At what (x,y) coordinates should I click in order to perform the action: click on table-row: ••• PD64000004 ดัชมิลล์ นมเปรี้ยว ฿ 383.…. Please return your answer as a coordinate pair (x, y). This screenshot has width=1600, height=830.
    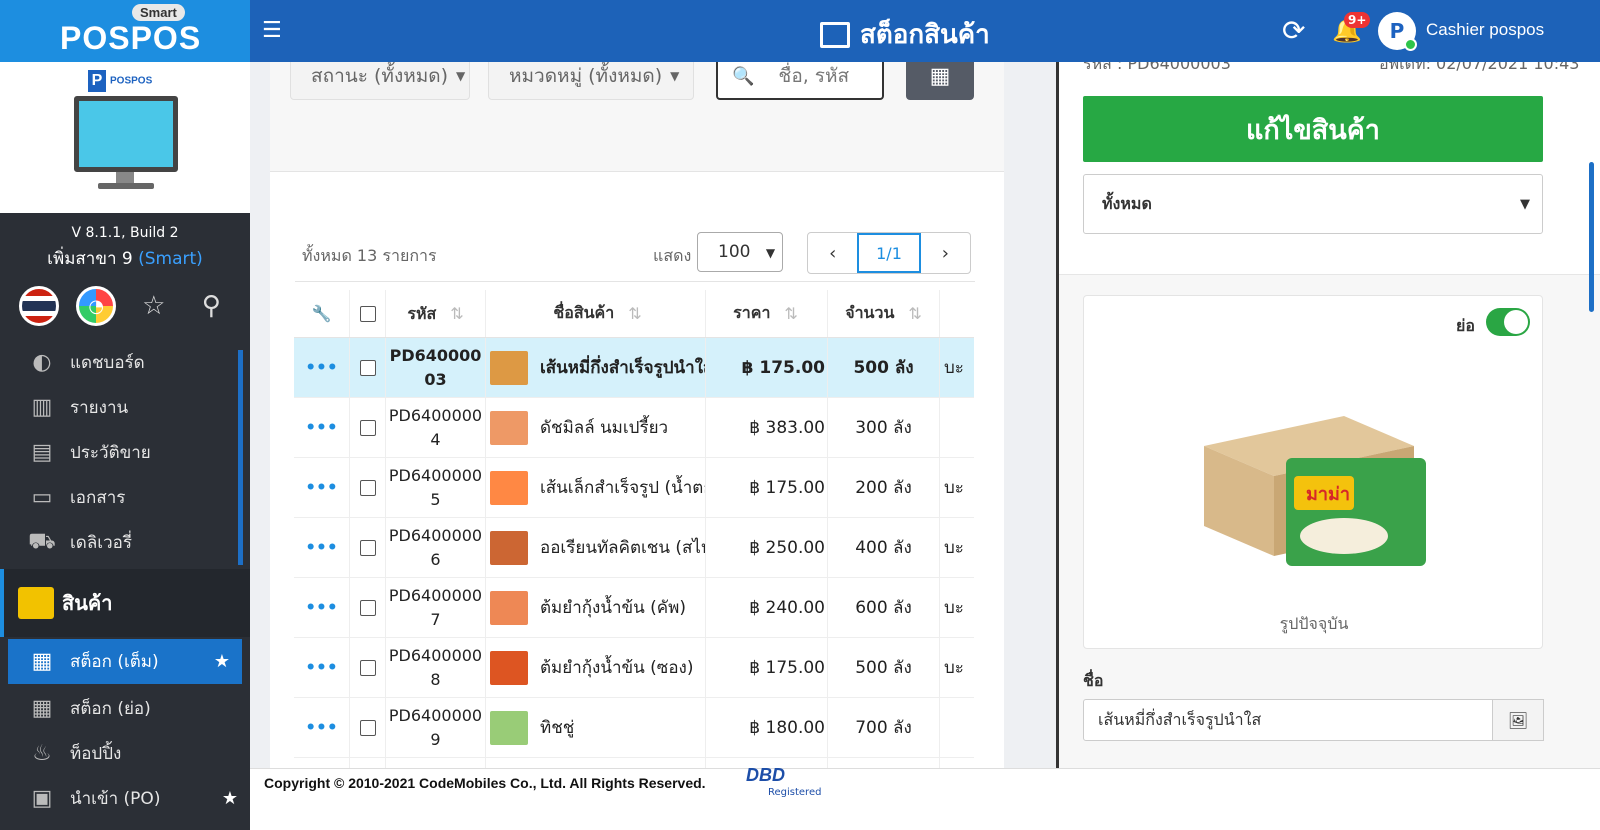
    Looking at the image, I should click on (634, 428).